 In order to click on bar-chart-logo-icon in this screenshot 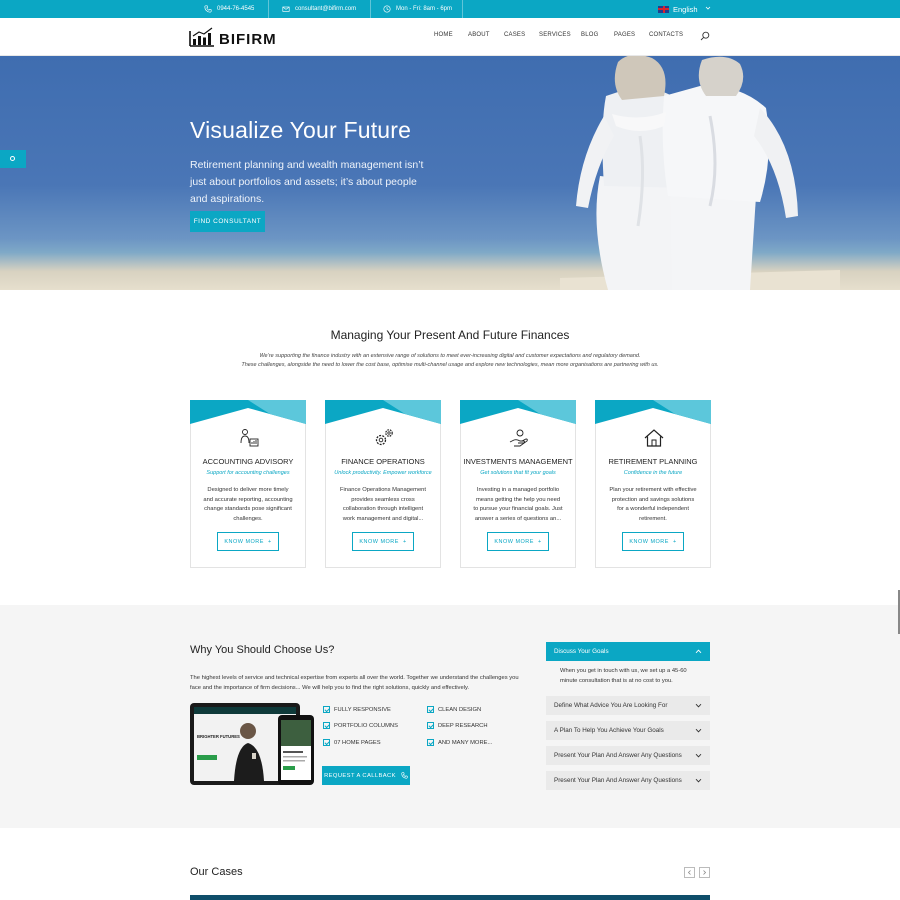, I will do `click(201, 37)`.